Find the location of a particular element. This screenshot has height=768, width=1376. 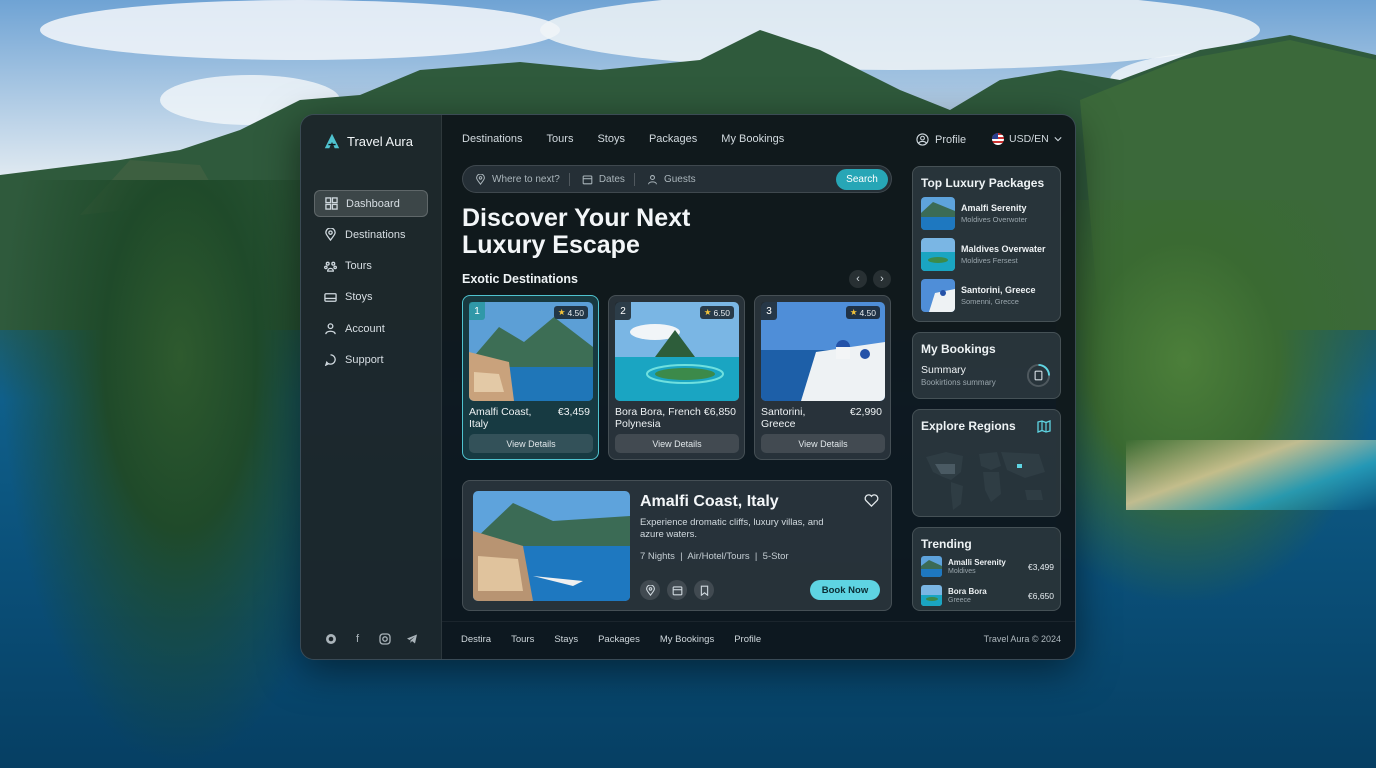

destination-price: €3,459 is located at coordinates (573, 412).